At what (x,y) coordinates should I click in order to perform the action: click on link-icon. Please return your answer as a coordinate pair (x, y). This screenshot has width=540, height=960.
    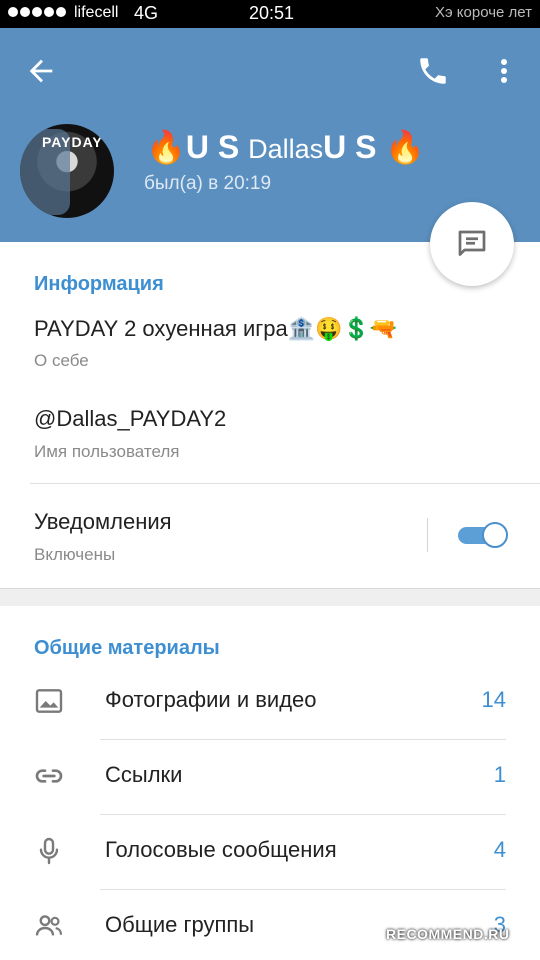
    Looking at the image, I should click on (49, 776).